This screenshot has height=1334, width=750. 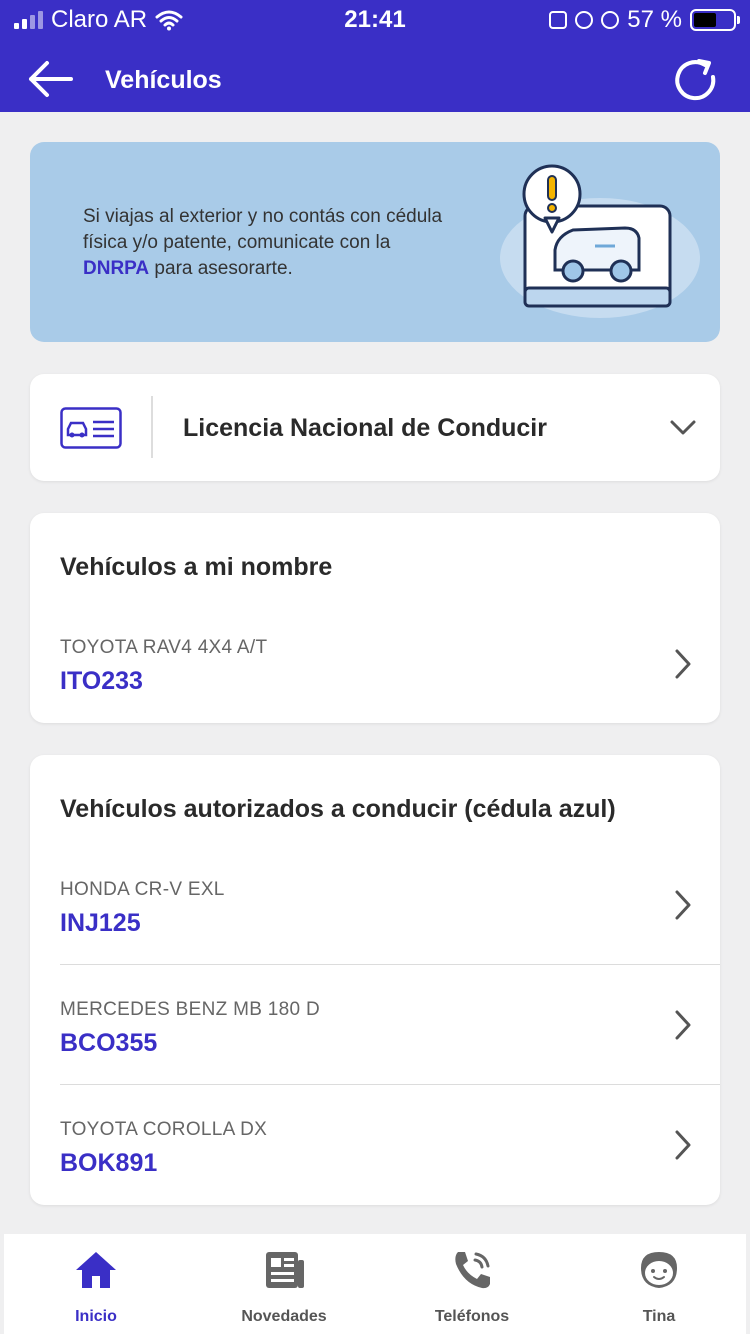 I want to click on top-bar: Claro AR 21:41 57 % Vehículos, so click(x=375, y=56).